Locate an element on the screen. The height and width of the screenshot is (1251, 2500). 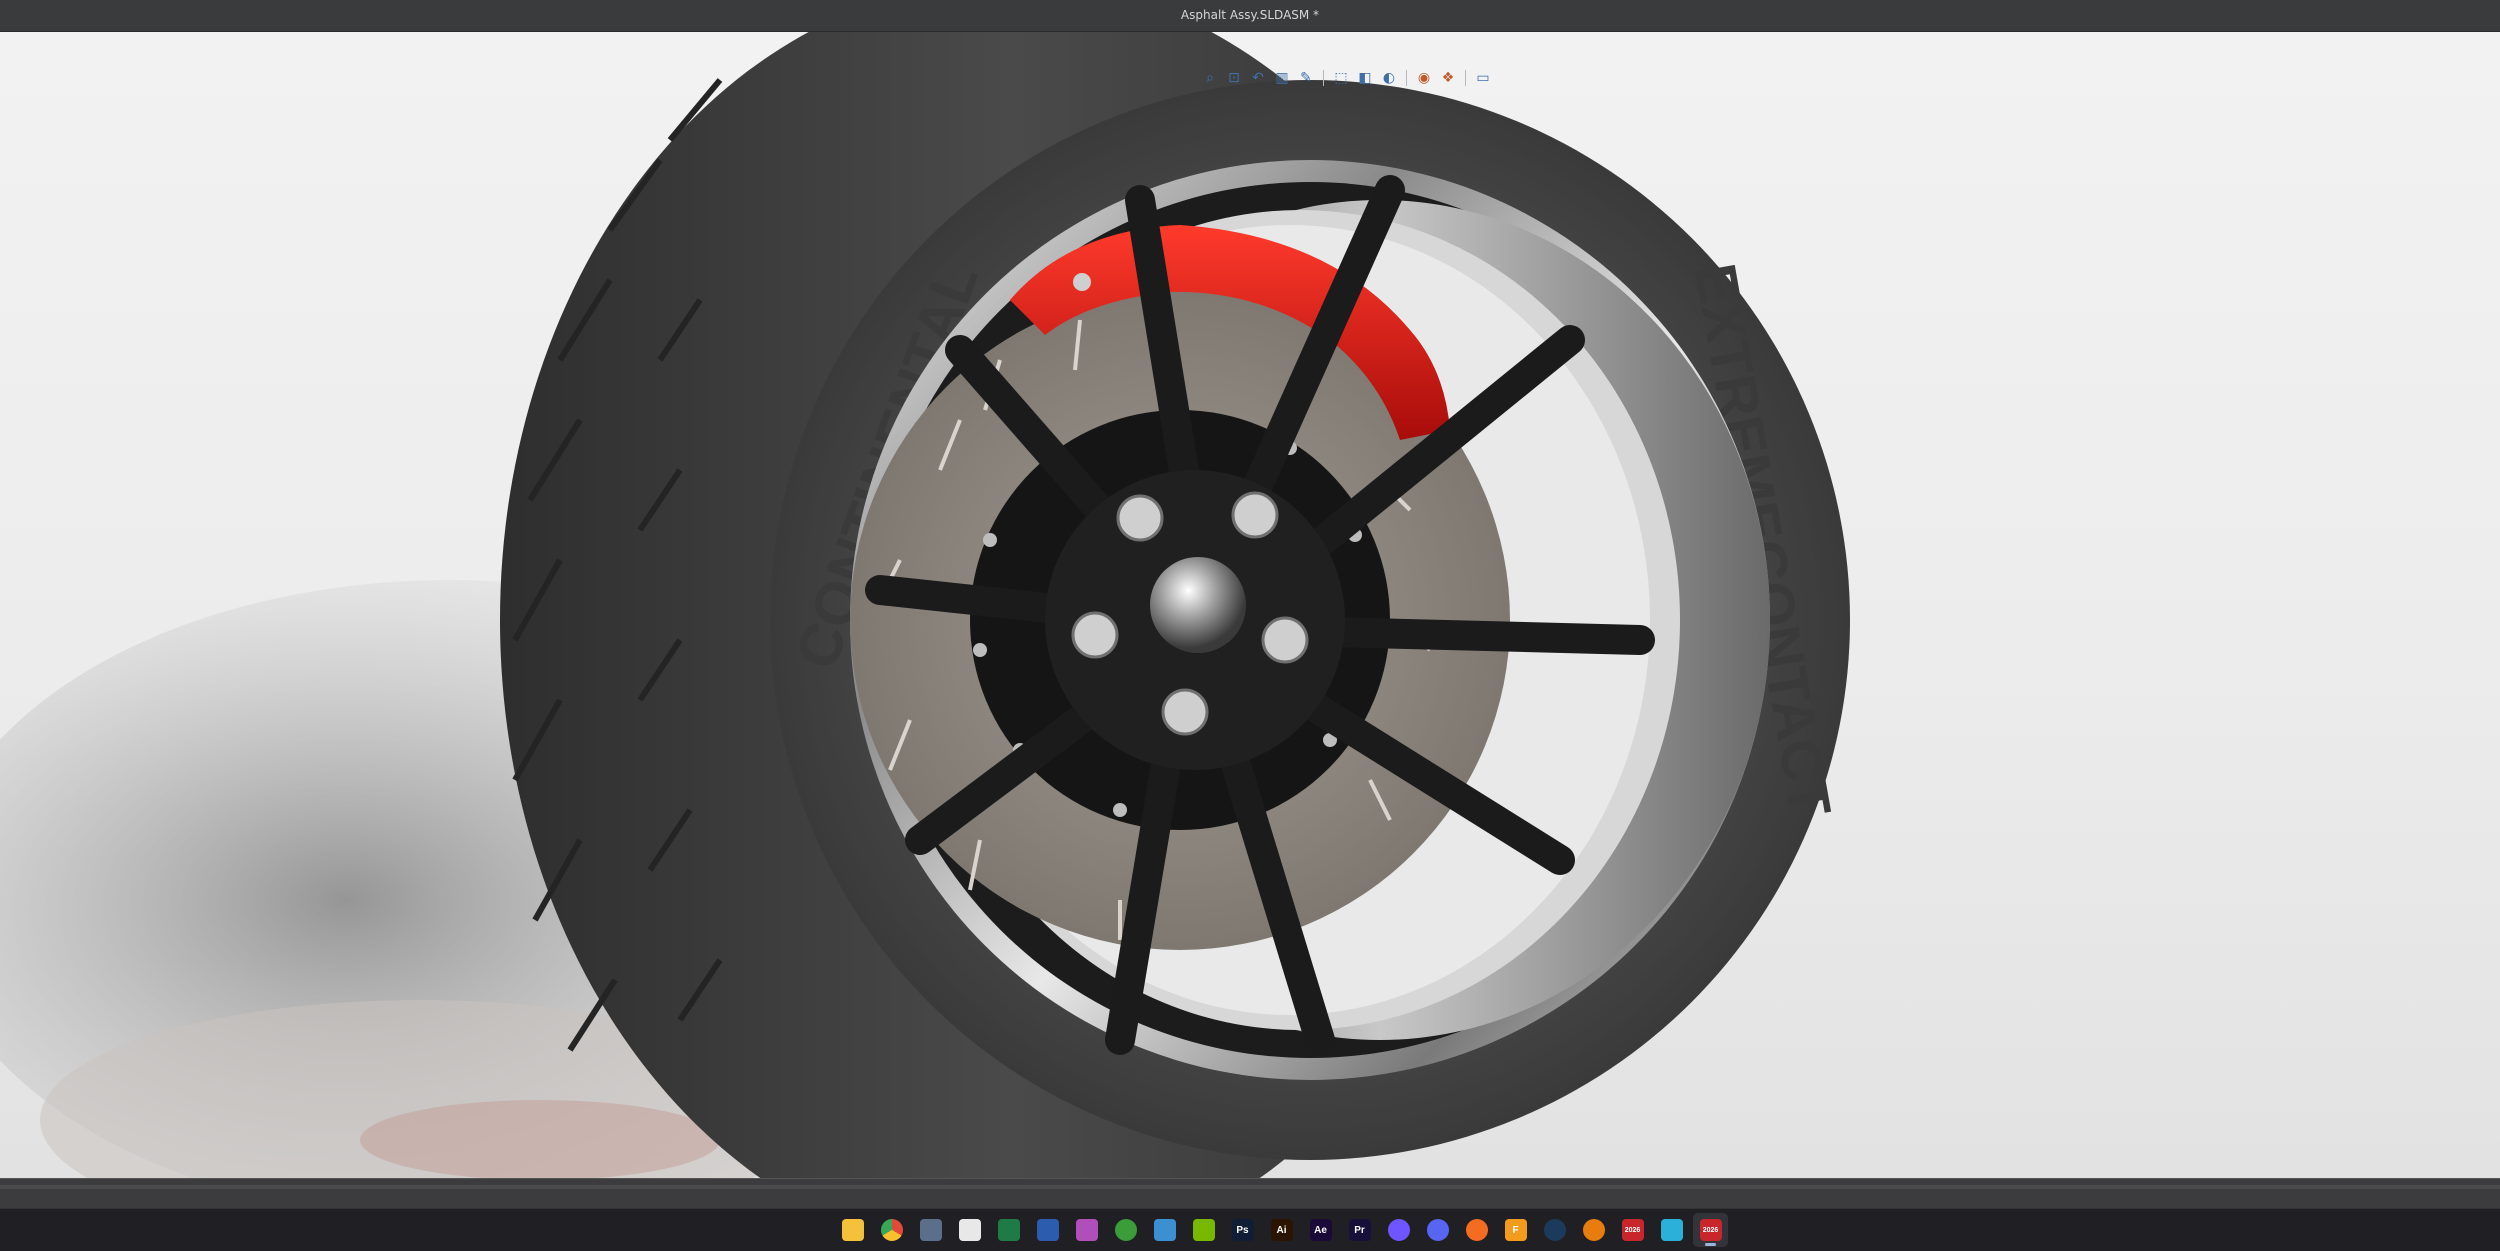
illustrator-icon: Ai is located at coordinates (1281, 1230).